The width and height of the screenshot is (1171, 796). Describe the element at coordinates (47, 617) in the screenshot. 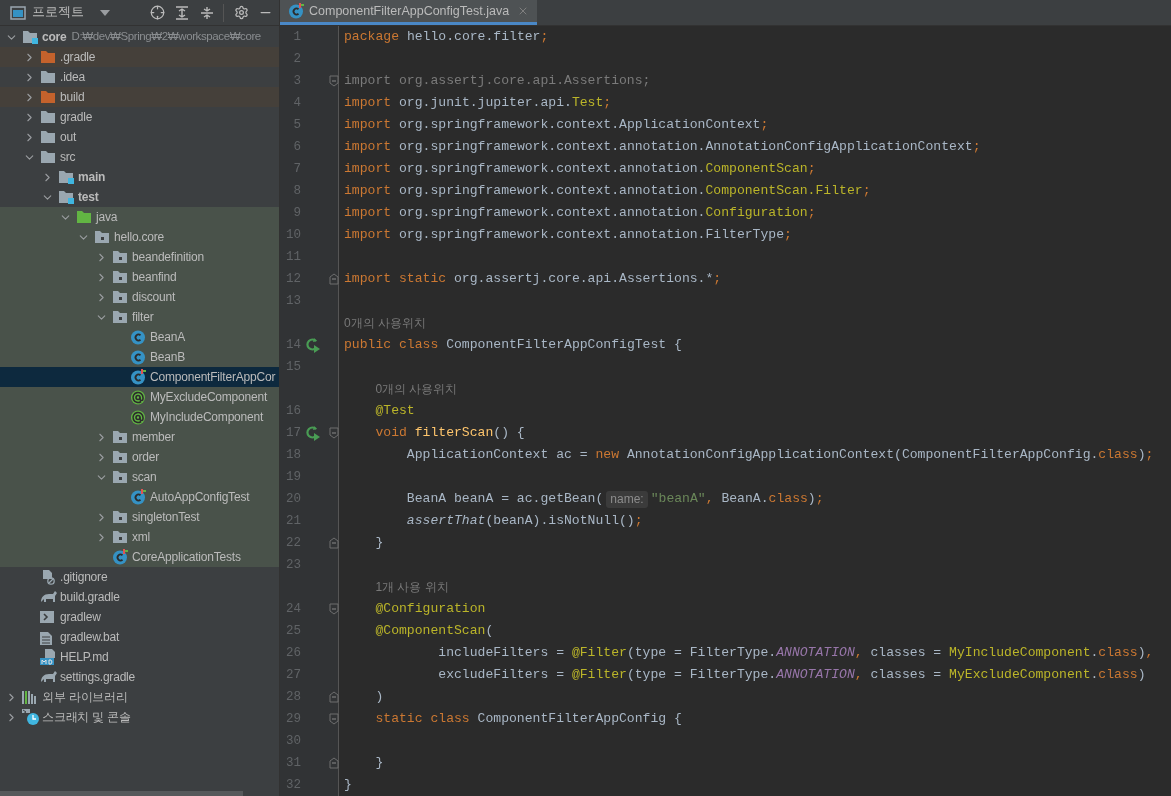

I see `terminal-file-icon` at that location.